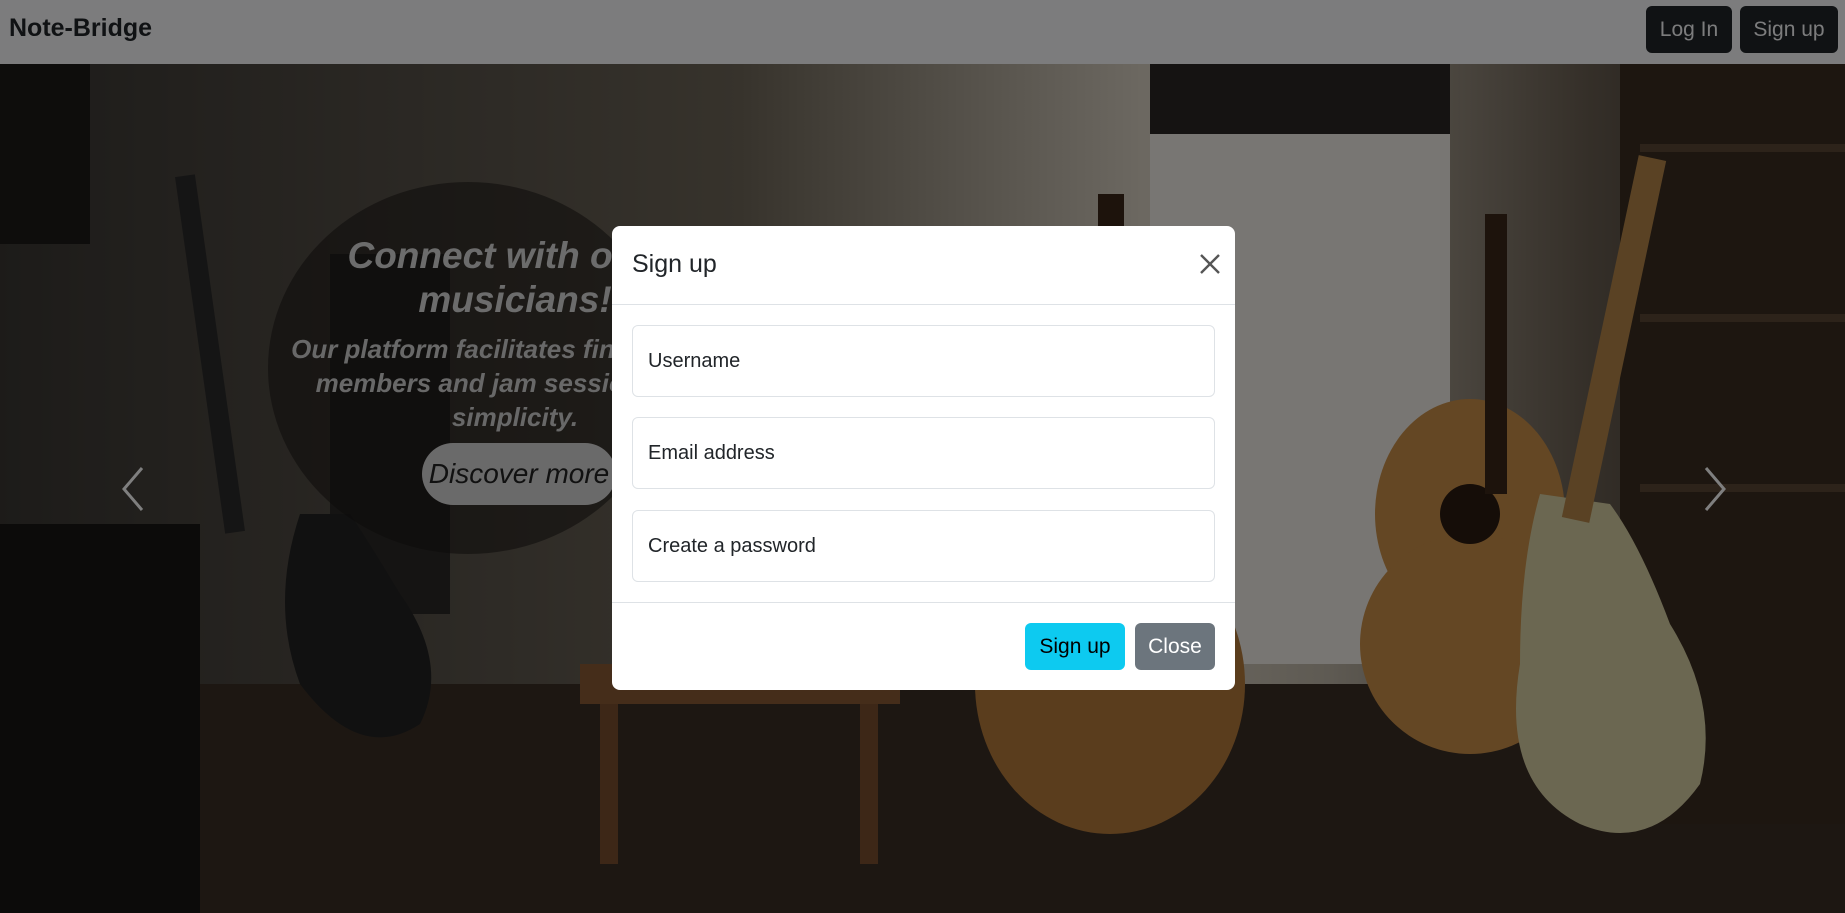 This screenshot has width=1845, height=913. What do you see at coordinates (923, 453) in the screenshot?
I see `email-field: Email address` at bounding box center [923, 453].